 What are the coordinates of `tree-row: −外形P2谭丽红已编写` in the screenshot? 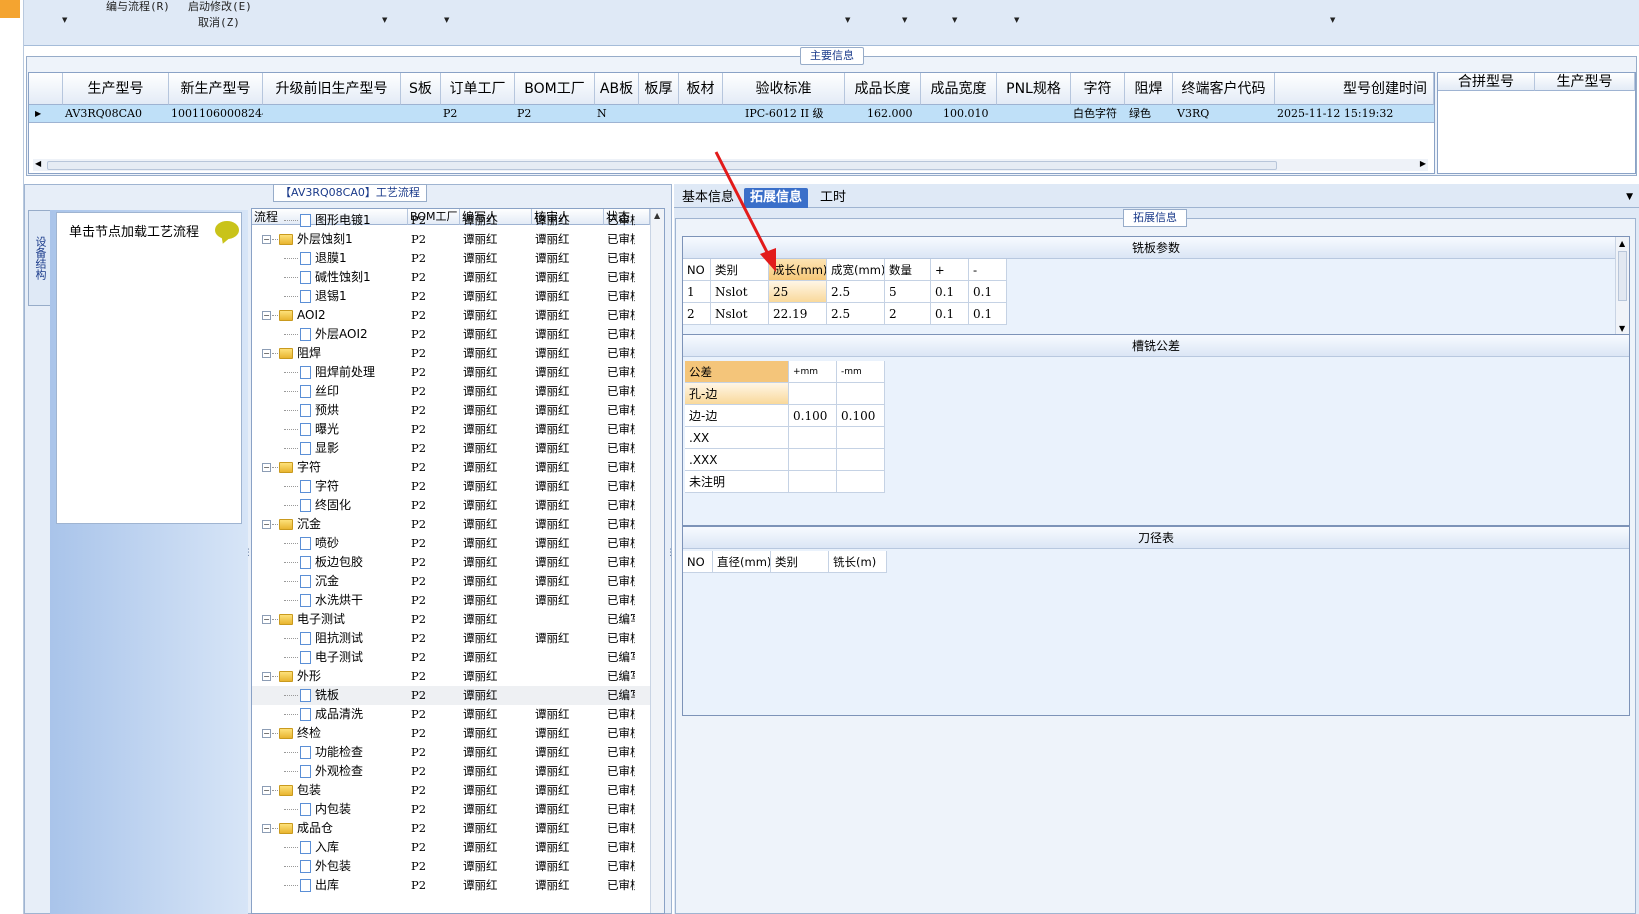 It's located at (451, 676).